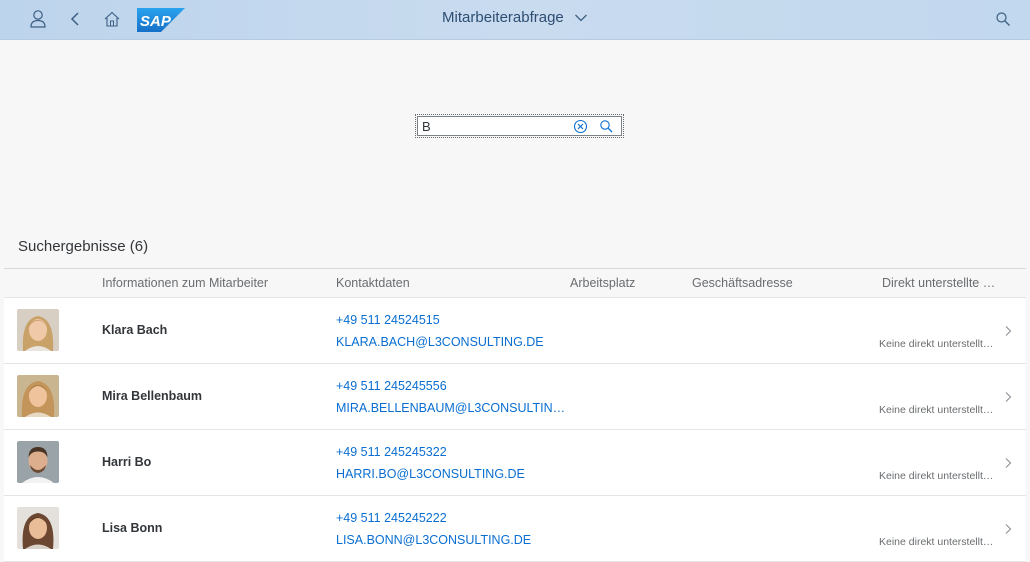 The width and height of the screenshot is (1030, 562). Describe the element at coordinates (440, 342) in the screenshot. I see `email-link: KLARA.BACH@L3CONSULTING.DE` at that location.